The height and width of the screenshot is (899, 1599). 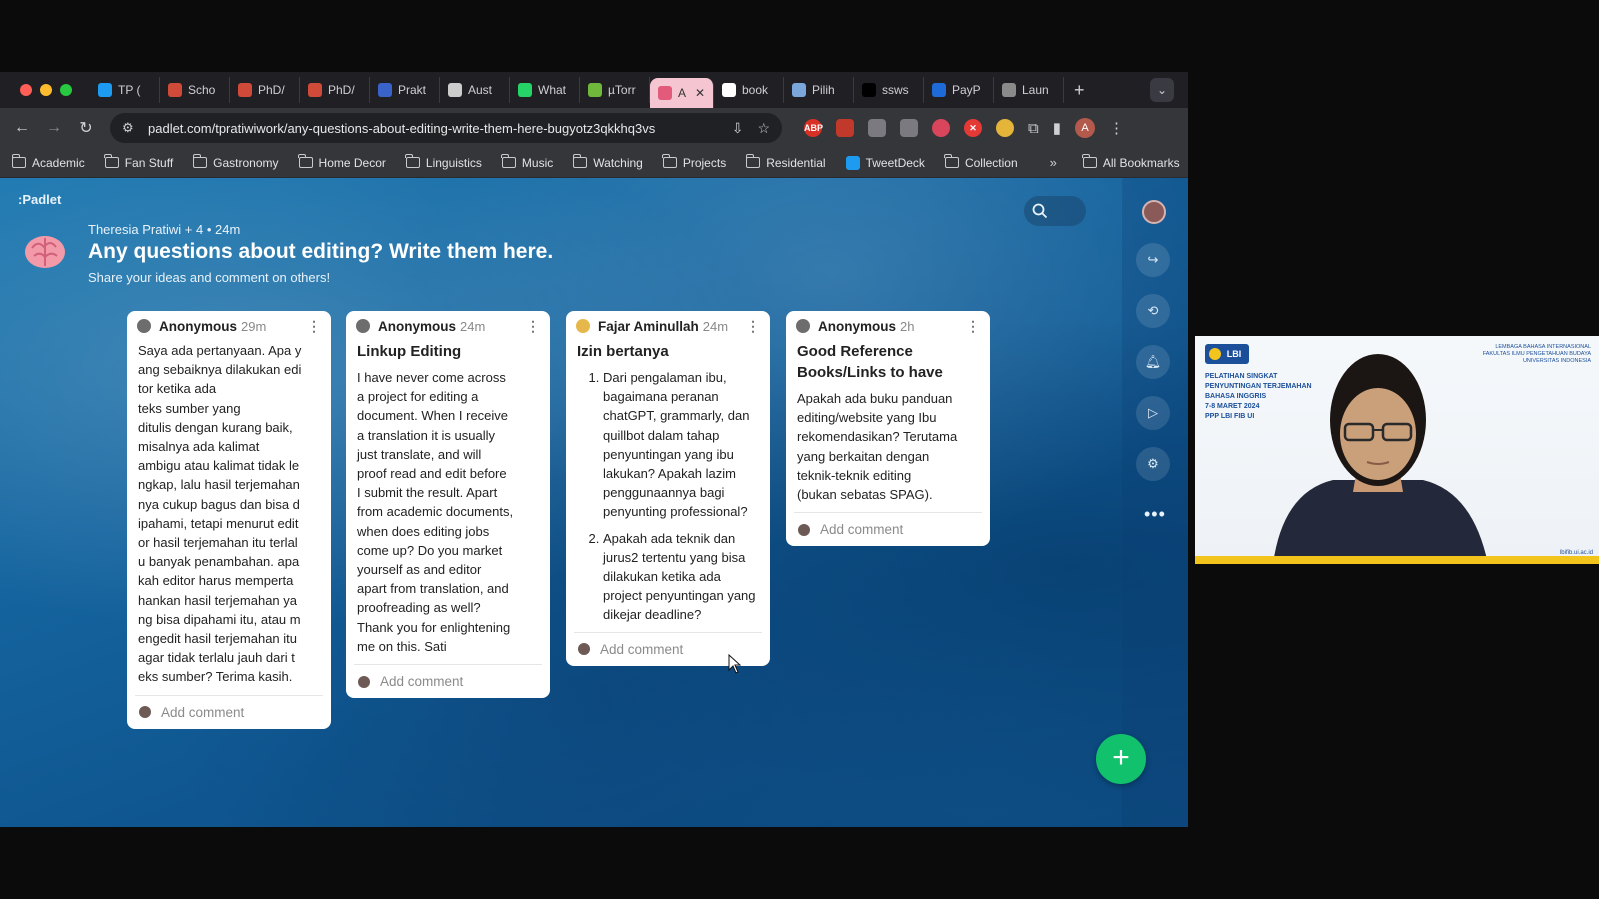 I want to click on browser-menu-icon: ⋮, so click(x=1116, y=128).